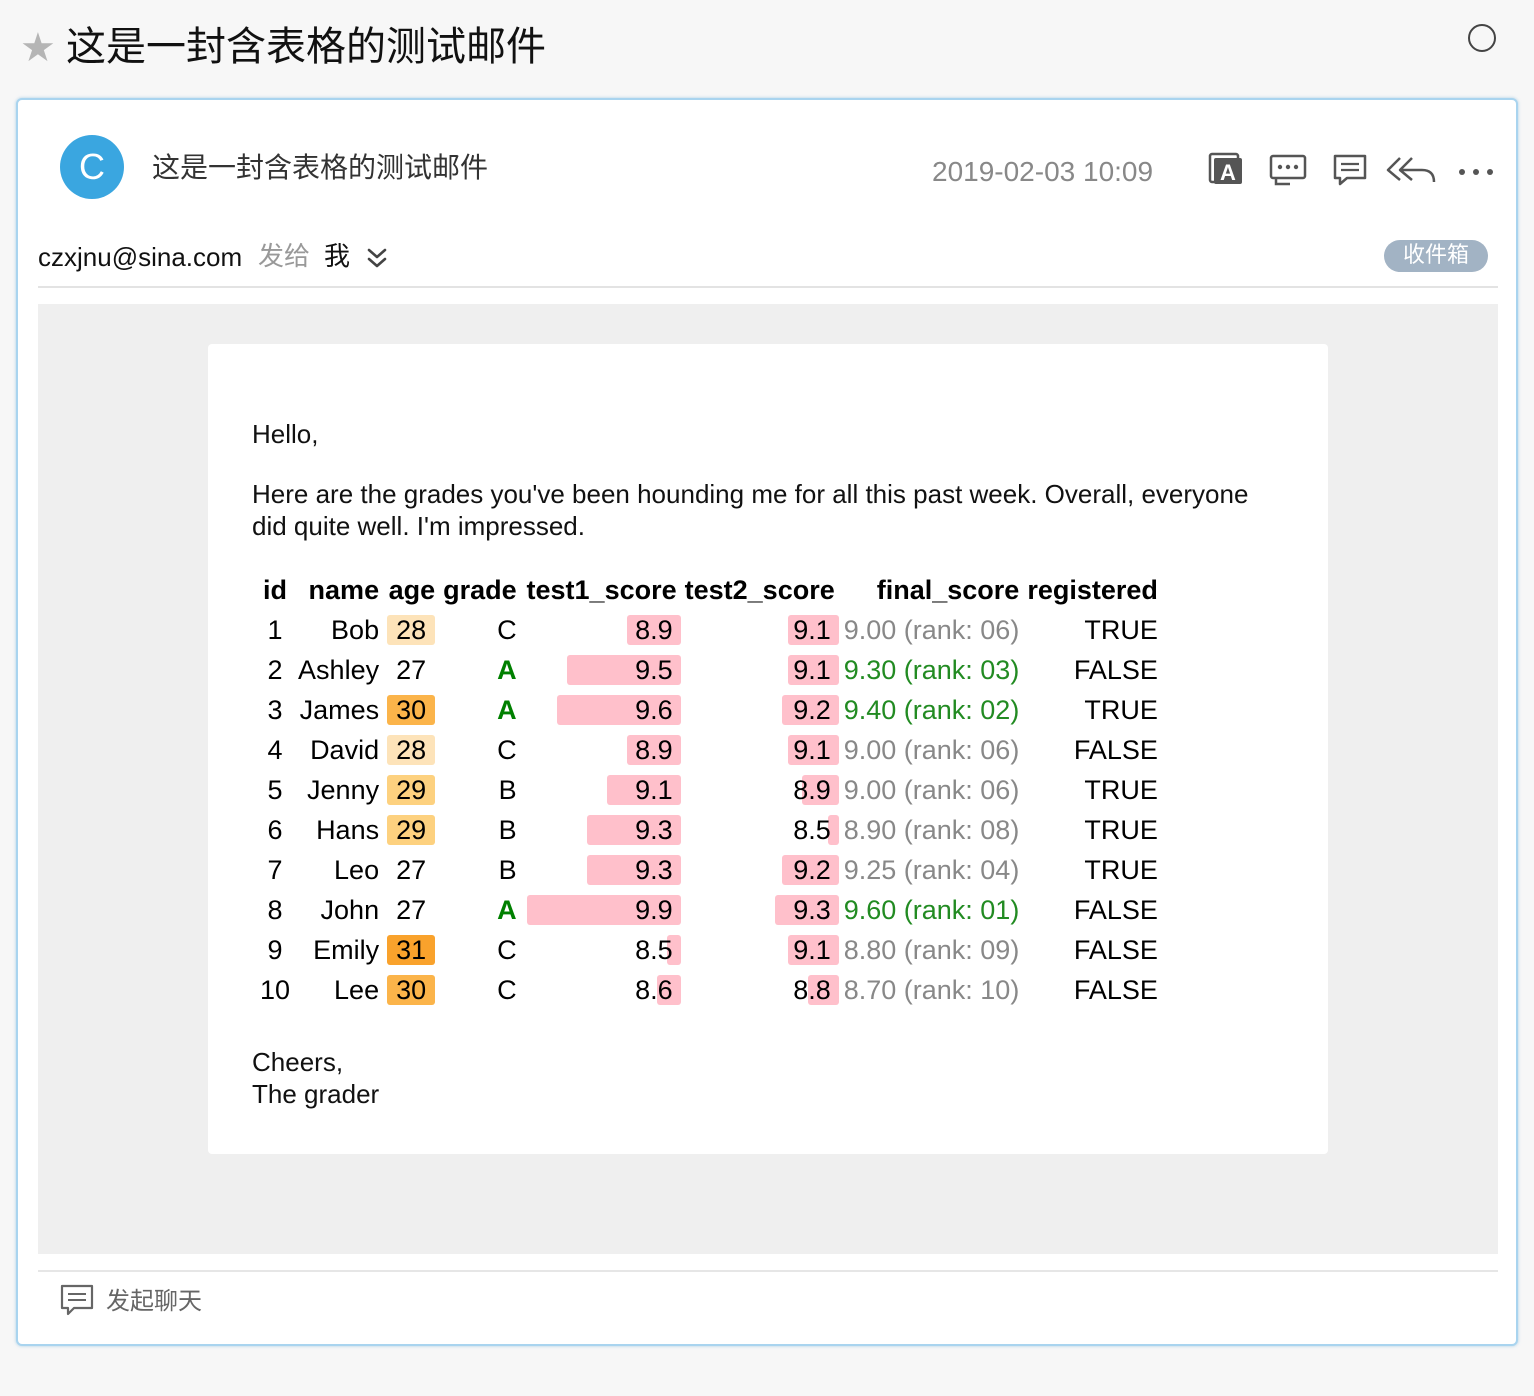  Describe the element at coordinates (275, 950) in the screenshot. I see `cell-id: 9` at that location.